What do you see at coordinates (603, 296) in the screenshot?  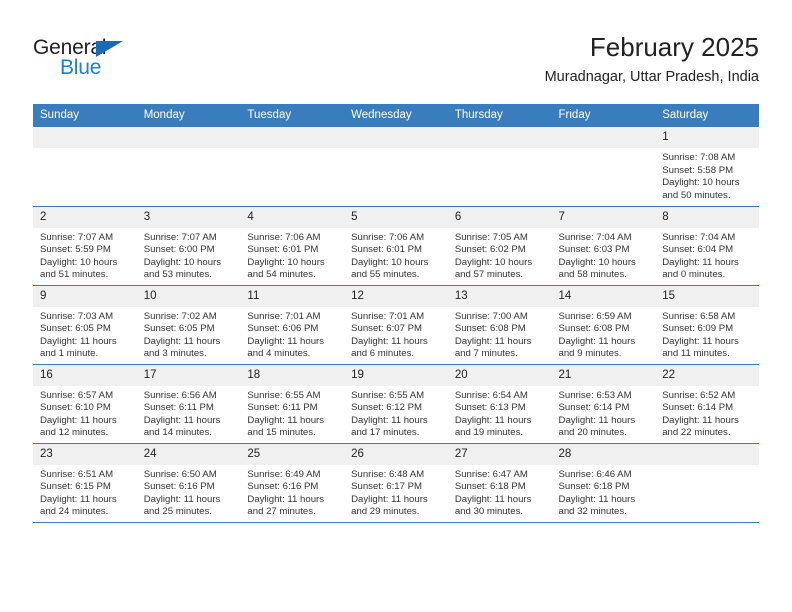 I see `day-number: 14` at bounding box center [603, 296].